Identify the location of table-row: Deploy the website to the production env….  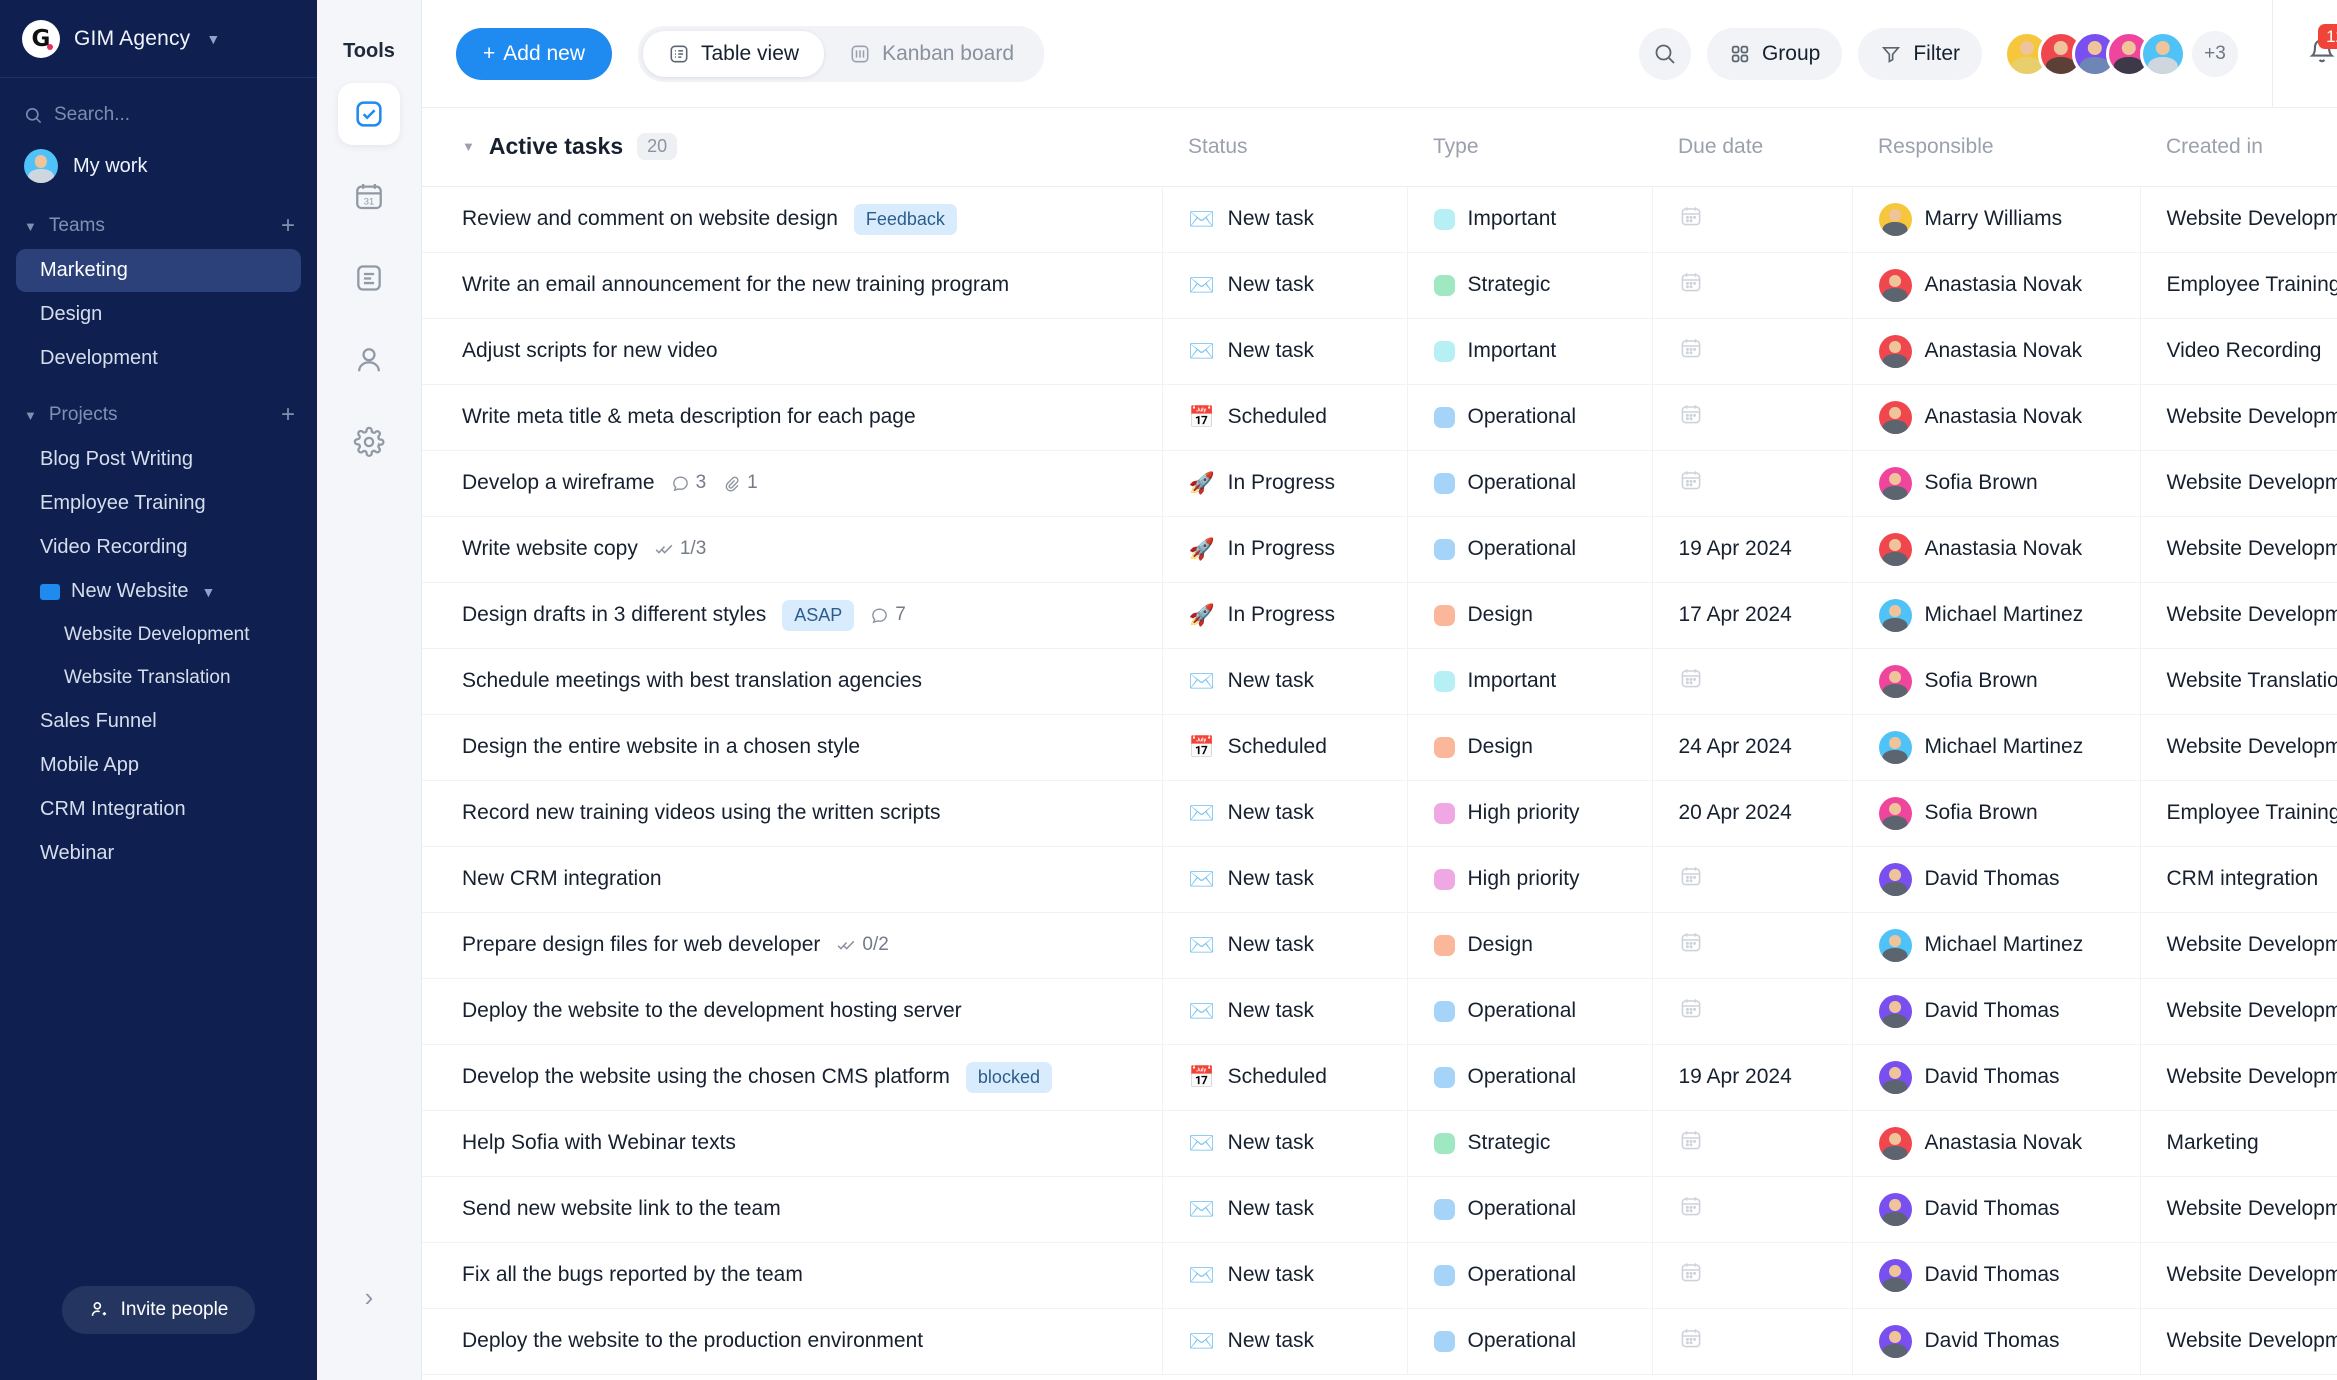
(1379, 1341).